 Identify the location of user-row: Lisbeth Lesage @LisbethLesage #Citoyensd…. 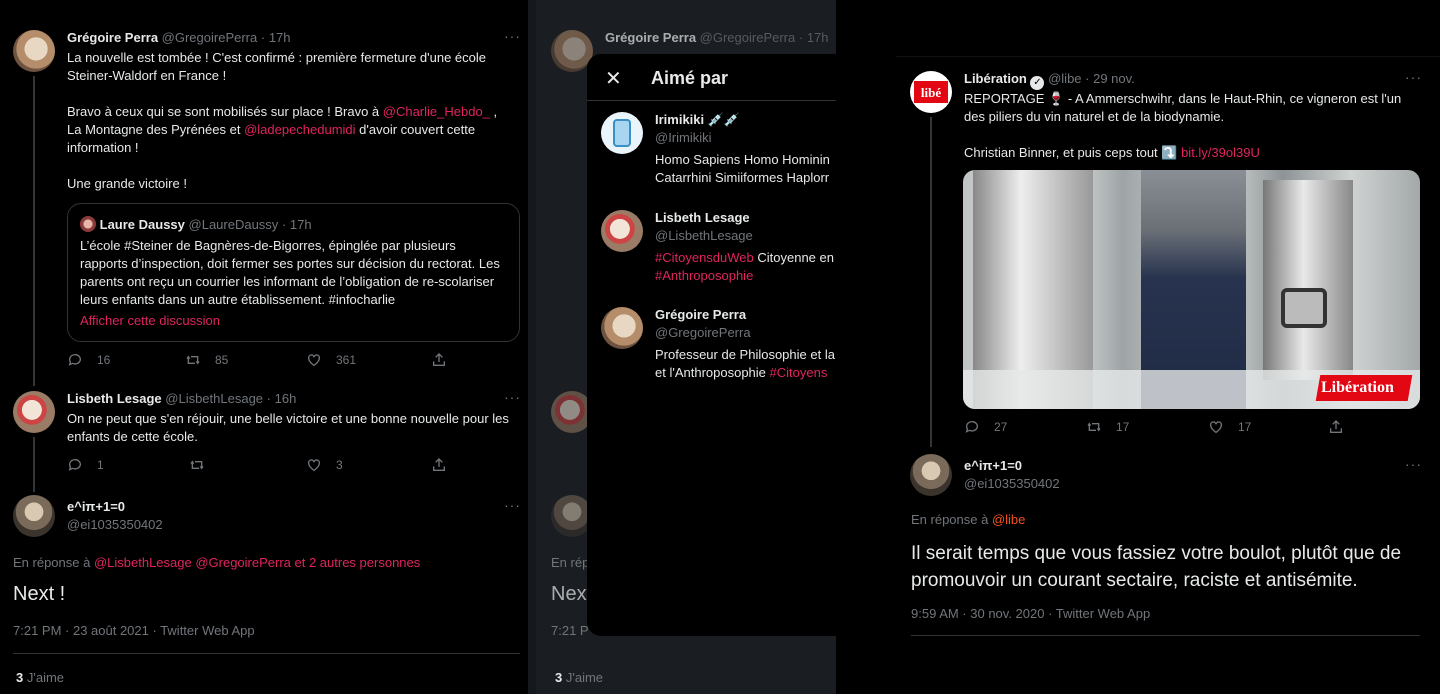
(711, 253).